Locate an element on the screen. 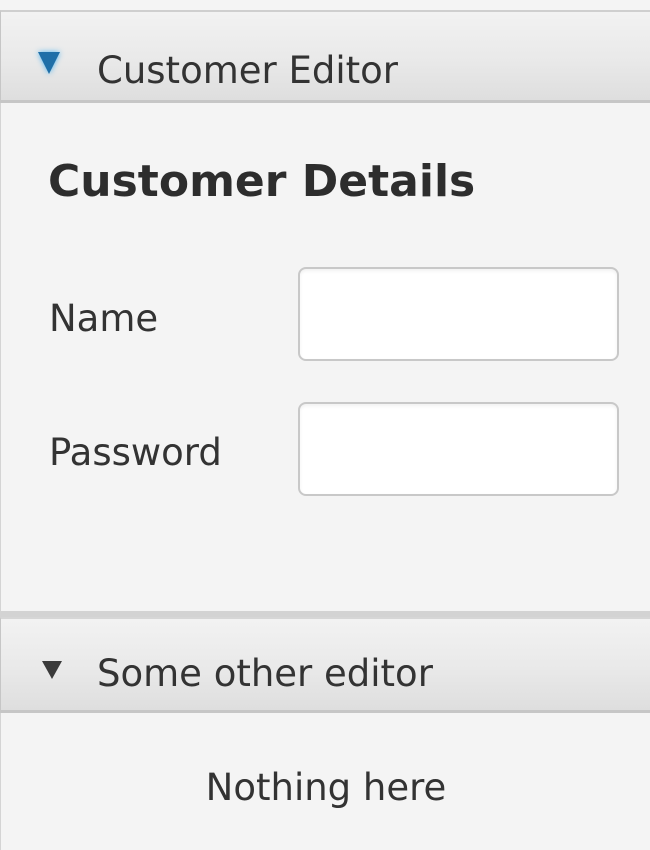 This screenshot has height=850, width=650. name-field is located at coordinates (458, 314).